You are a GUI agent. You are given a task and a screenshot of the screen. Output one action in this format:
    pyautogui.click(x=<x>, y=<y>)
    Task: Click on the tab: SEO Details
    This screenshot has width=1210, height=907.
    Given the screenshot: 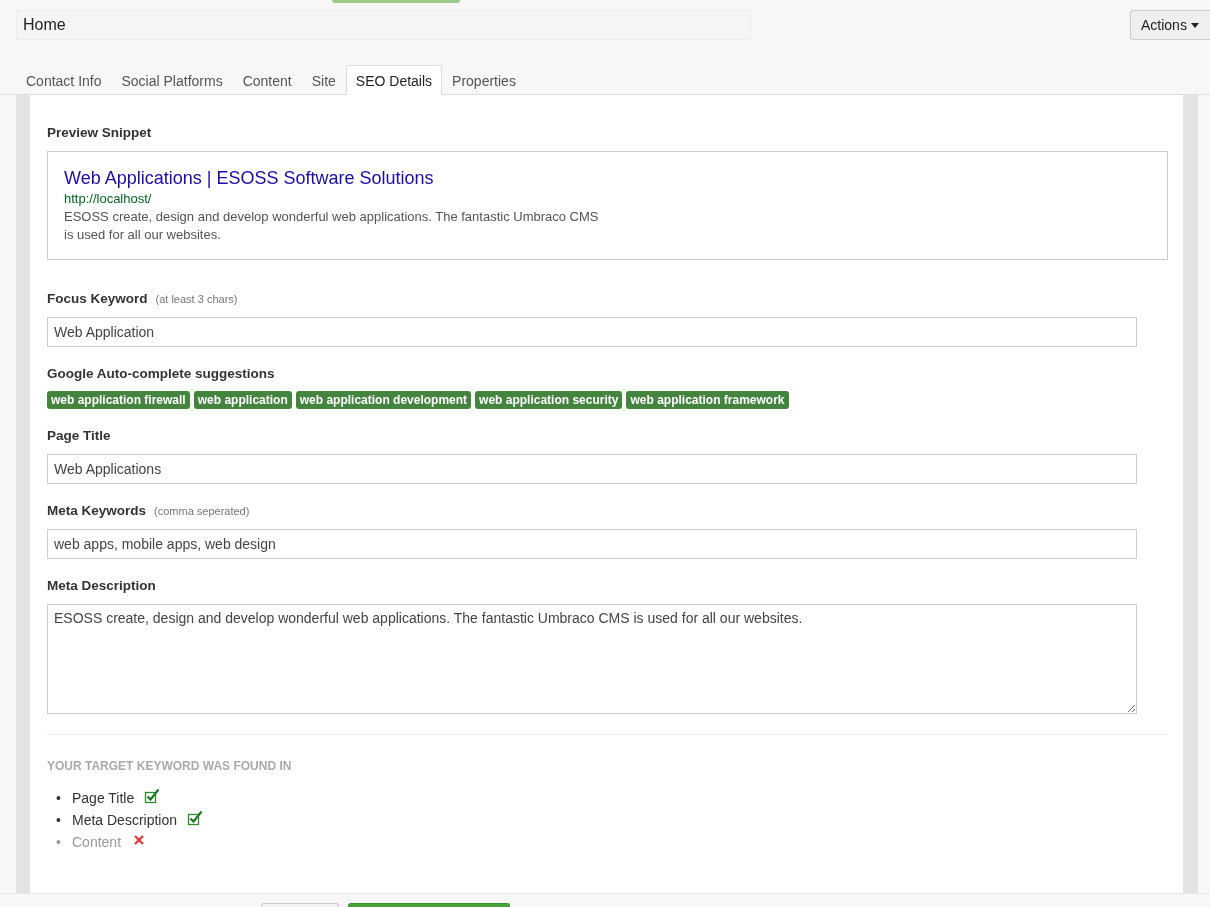 What is the action you would take?
    pyautogui.click(x=394, y=80)
    